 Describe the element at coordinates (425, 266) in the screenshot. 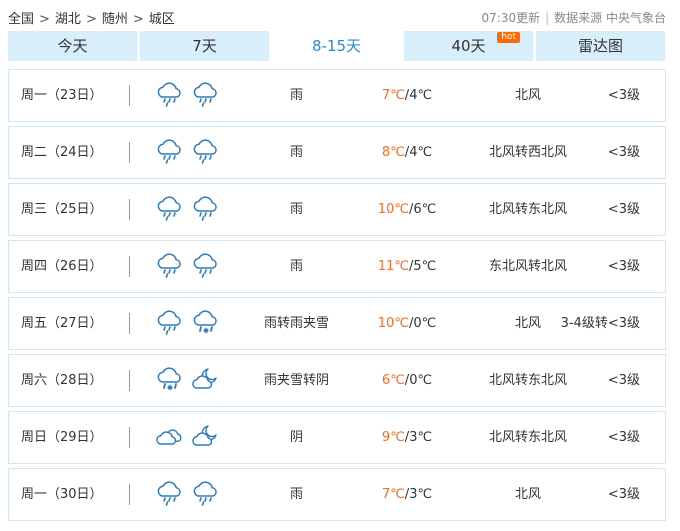

I see `low-temperature: 5℃` at that location.